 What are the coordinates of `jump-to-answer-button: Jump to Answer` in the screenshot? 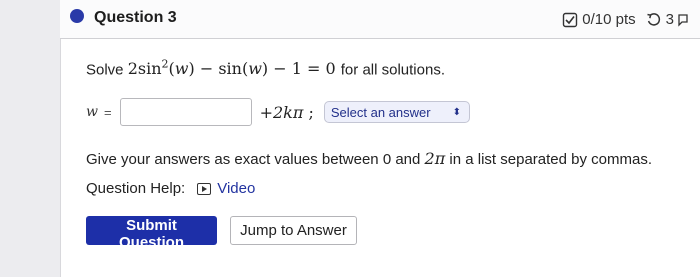 It's located at (293, 230).